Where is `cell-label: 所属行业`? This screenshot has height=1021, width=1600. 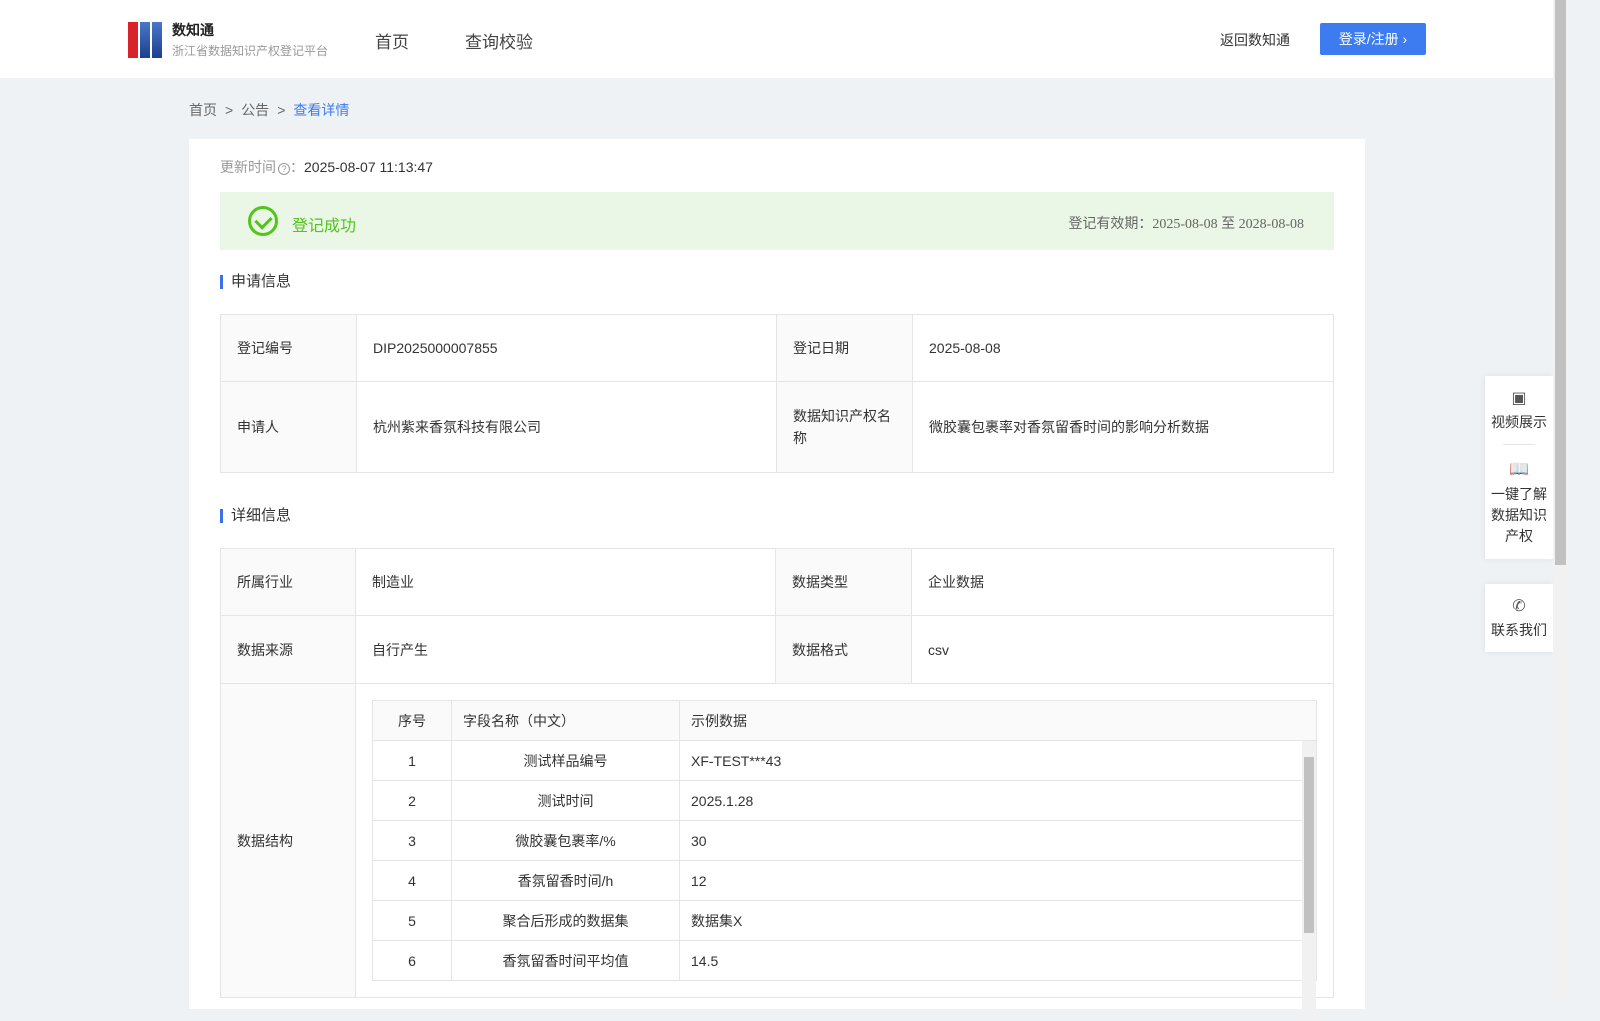 cell-label: 所属行业 is located at coordinates (288, 582).